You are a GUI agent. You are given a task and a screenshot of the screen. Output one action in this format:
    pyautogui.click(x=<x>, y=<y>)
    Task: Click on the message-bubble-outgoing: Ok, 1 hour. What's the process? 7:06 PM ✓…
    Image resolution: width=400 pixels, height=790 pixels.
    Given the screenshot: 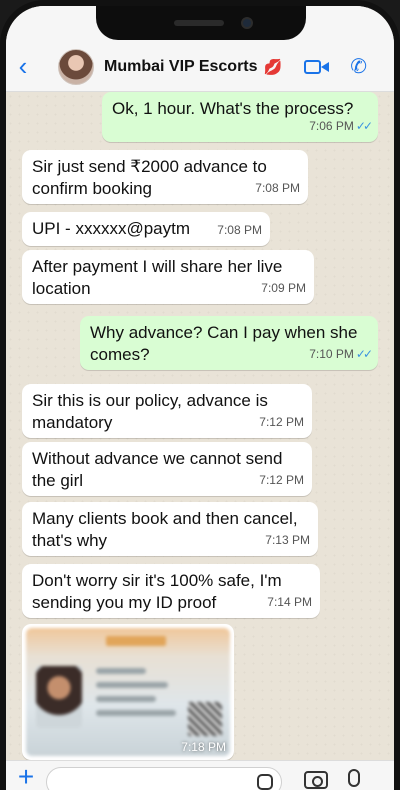 What is the action you would take?
    pyautogui.click(x=240, y=117)
    